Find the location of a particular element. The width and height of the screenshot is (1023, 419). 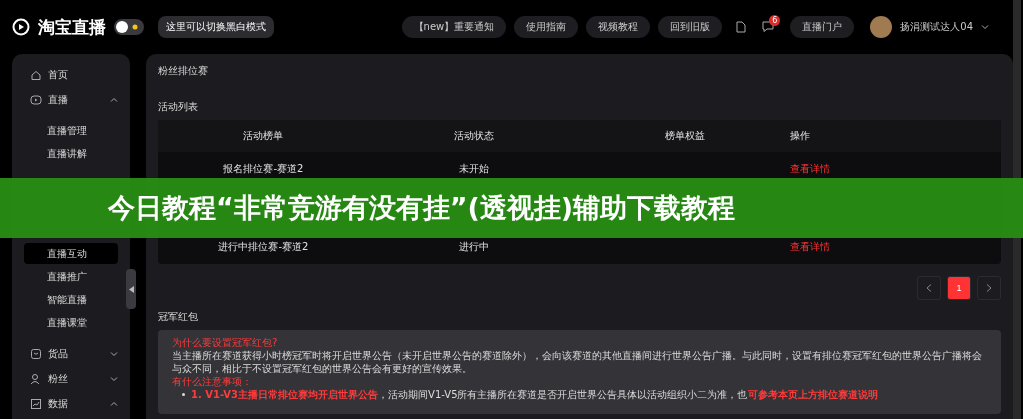

person-icon is located at coordinates (36, 378).